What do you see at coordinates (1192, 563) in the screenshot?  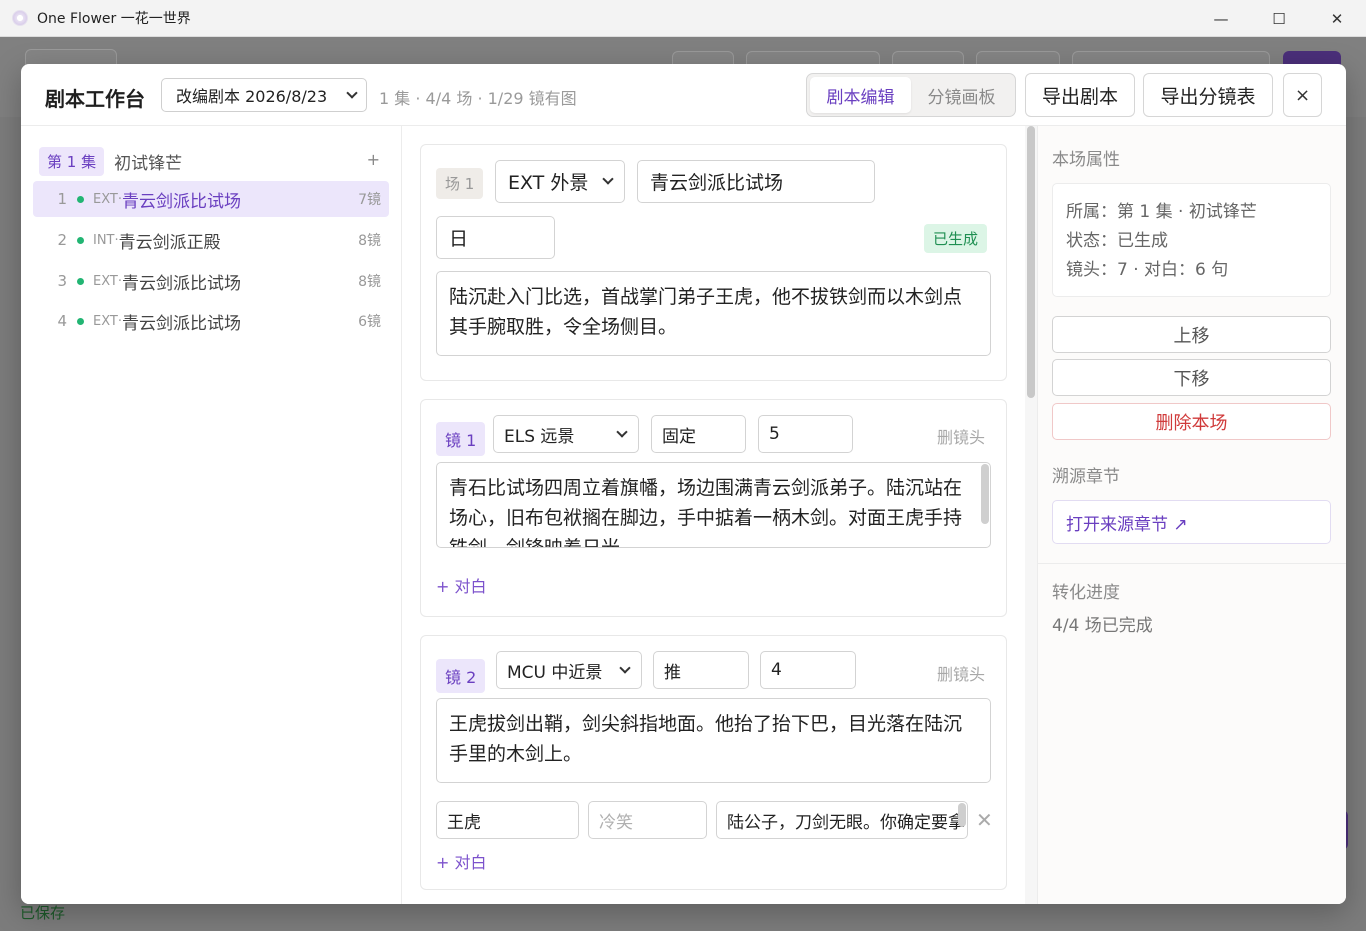 I see `divider` at bounding box center [1192, 563].